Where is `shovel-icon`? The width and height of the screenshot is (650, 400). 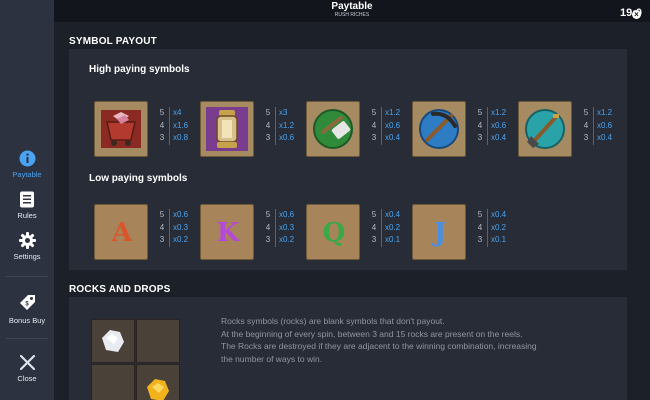
shovel-icon is located at coordinates (545, 129).